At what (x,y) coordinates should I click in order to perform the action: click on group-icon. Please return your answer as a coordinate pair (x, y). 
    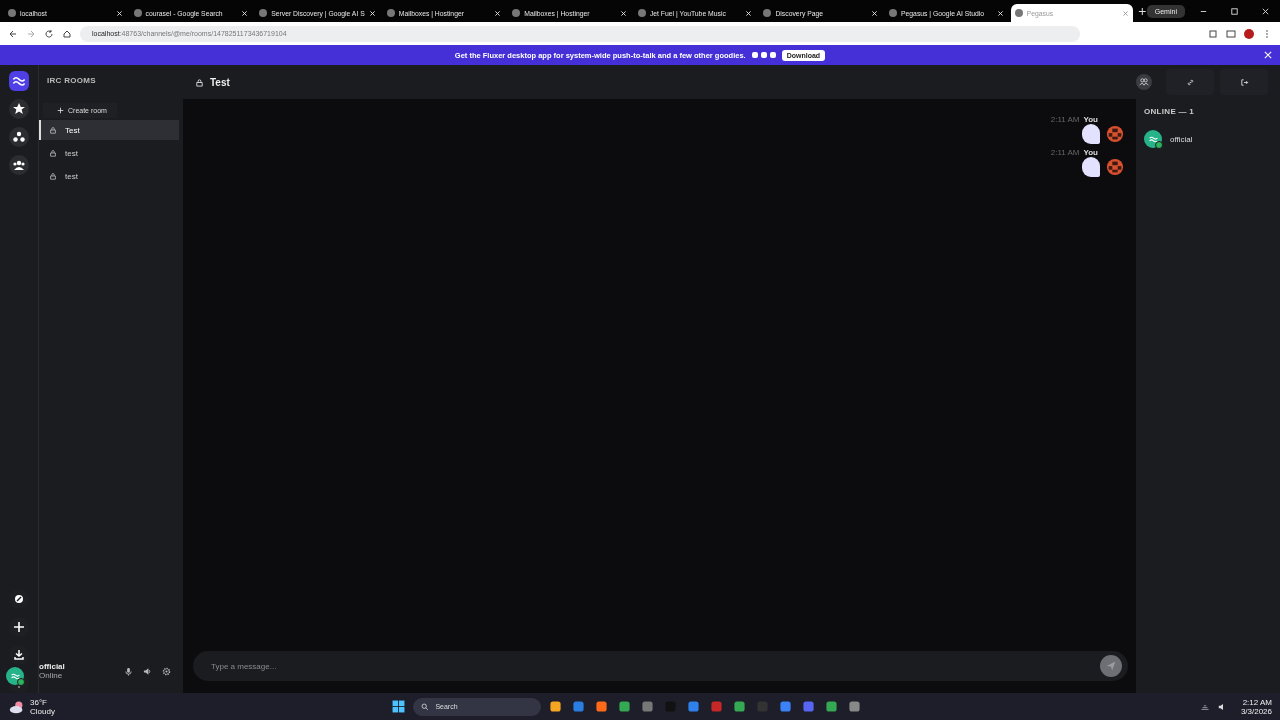
    Looking at the image, I should click on (19, 165).